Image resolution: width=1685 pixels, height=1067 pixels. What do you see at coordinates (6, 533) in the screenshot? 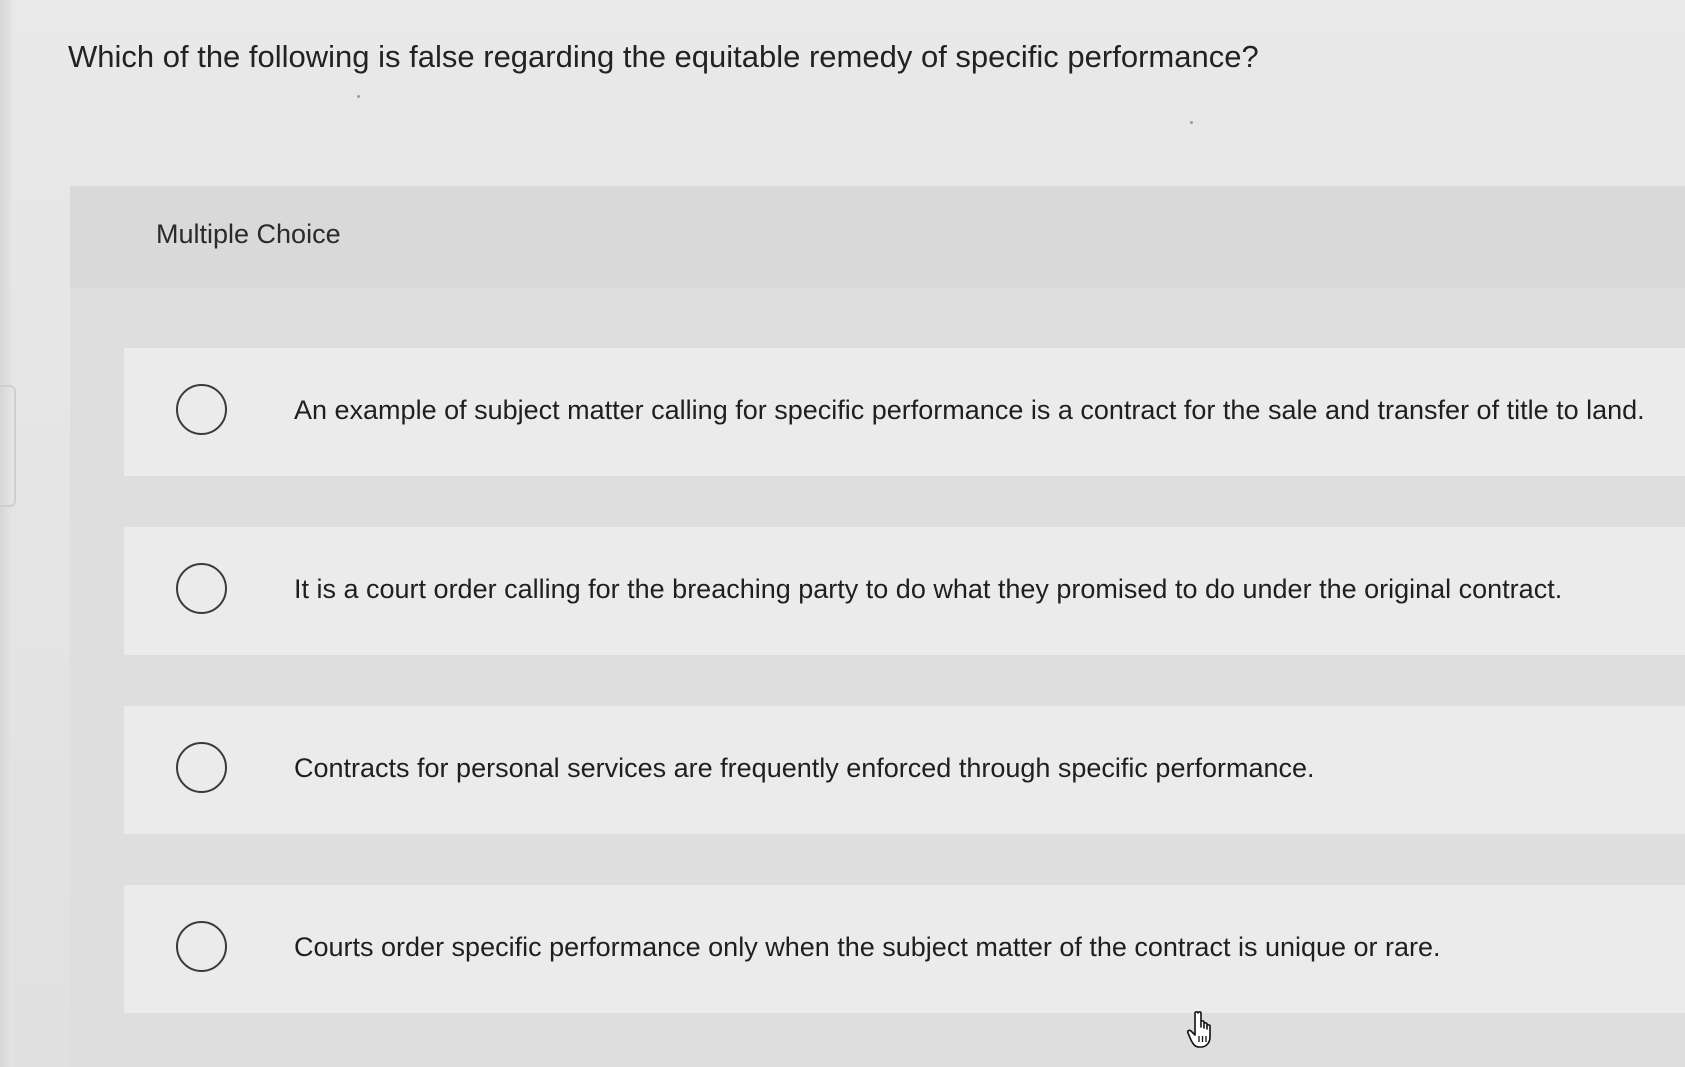
I see `left-edge-shadow` at bounding box center [6, 533].